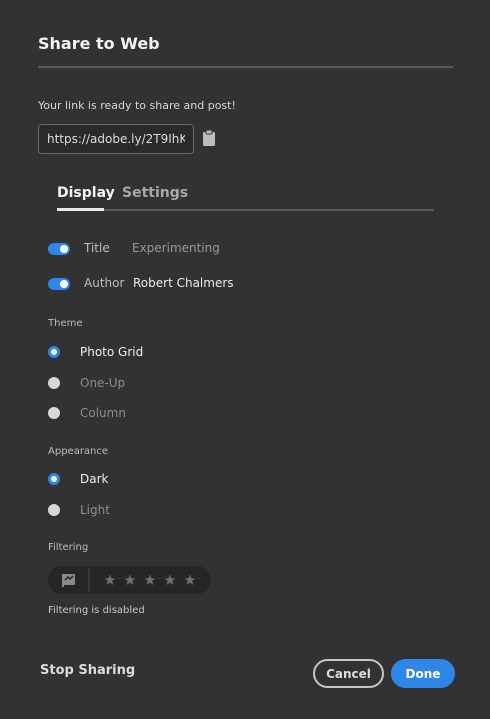 This screenshot has width=490, height=719. I want to click on tab-divider, so click(245, 210).